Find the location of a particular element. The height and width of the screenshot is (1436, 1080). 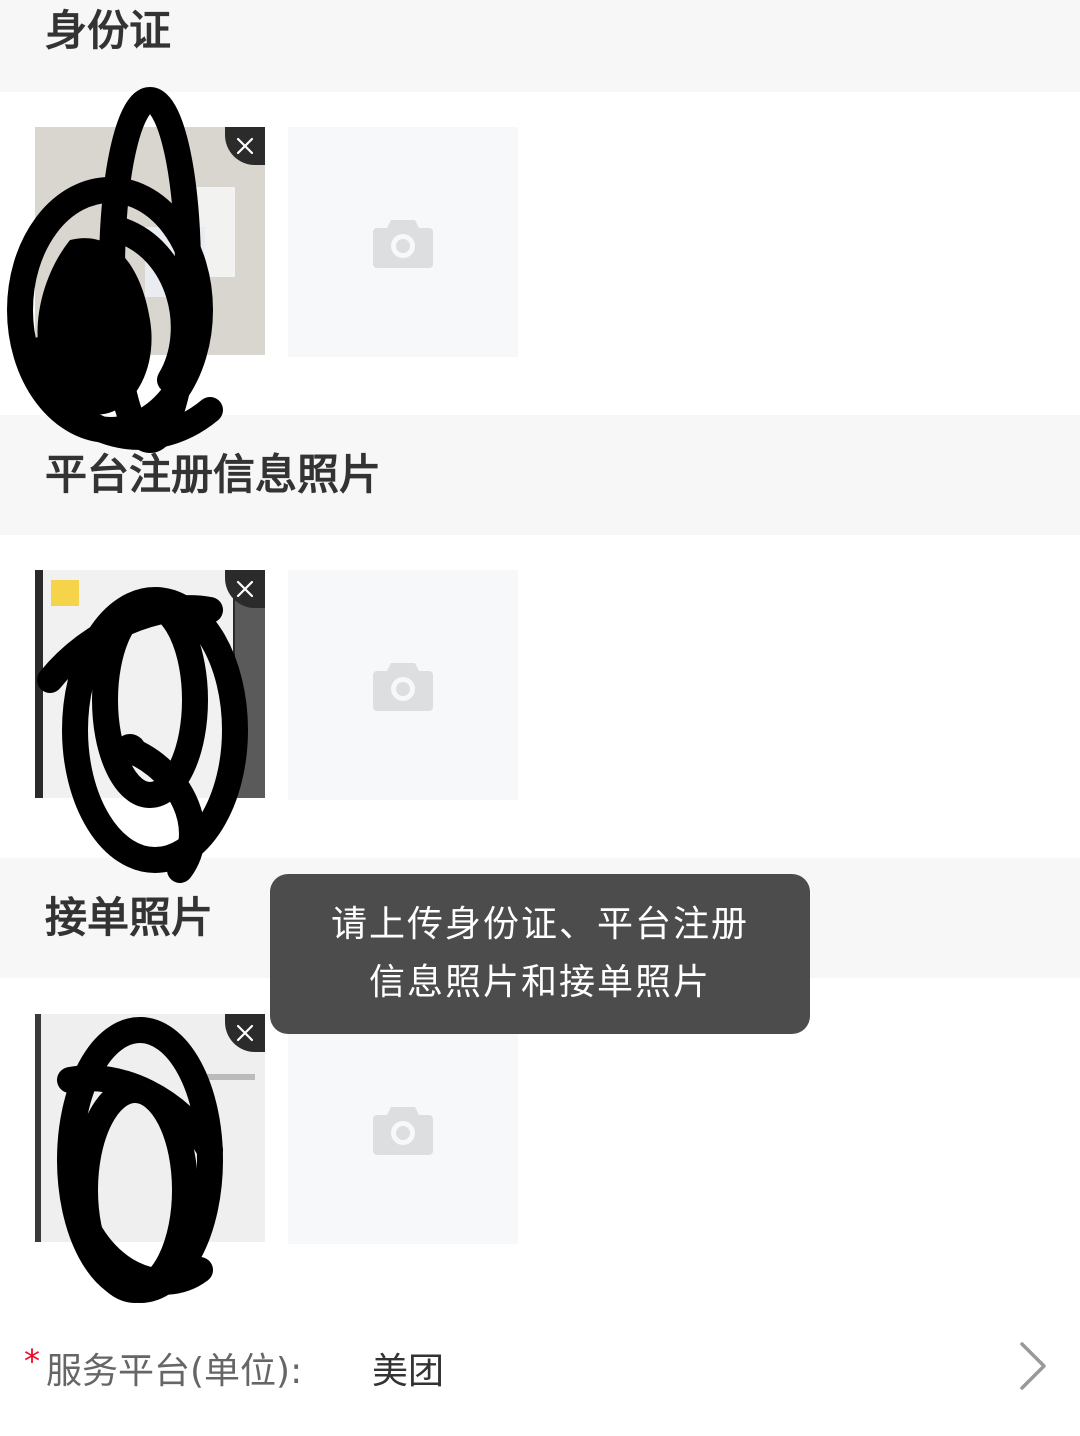

upload-button-order-photo is located at coordinates (403, 1129).